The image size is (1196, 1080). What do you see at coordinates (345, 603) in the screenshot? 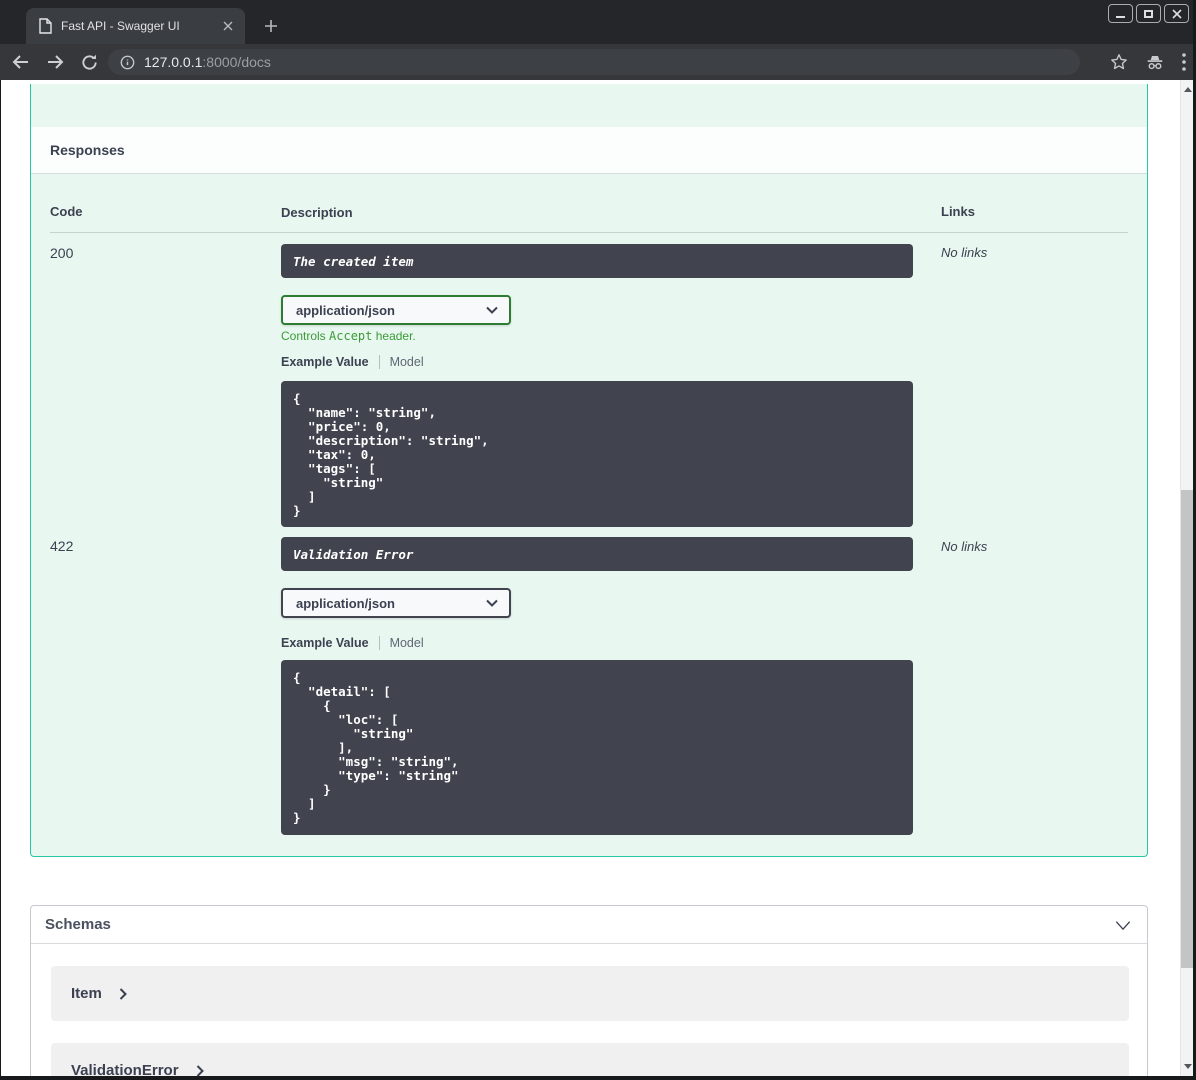
I see `response-422-media-type-value: application/json` at bounding box center [345, 603].